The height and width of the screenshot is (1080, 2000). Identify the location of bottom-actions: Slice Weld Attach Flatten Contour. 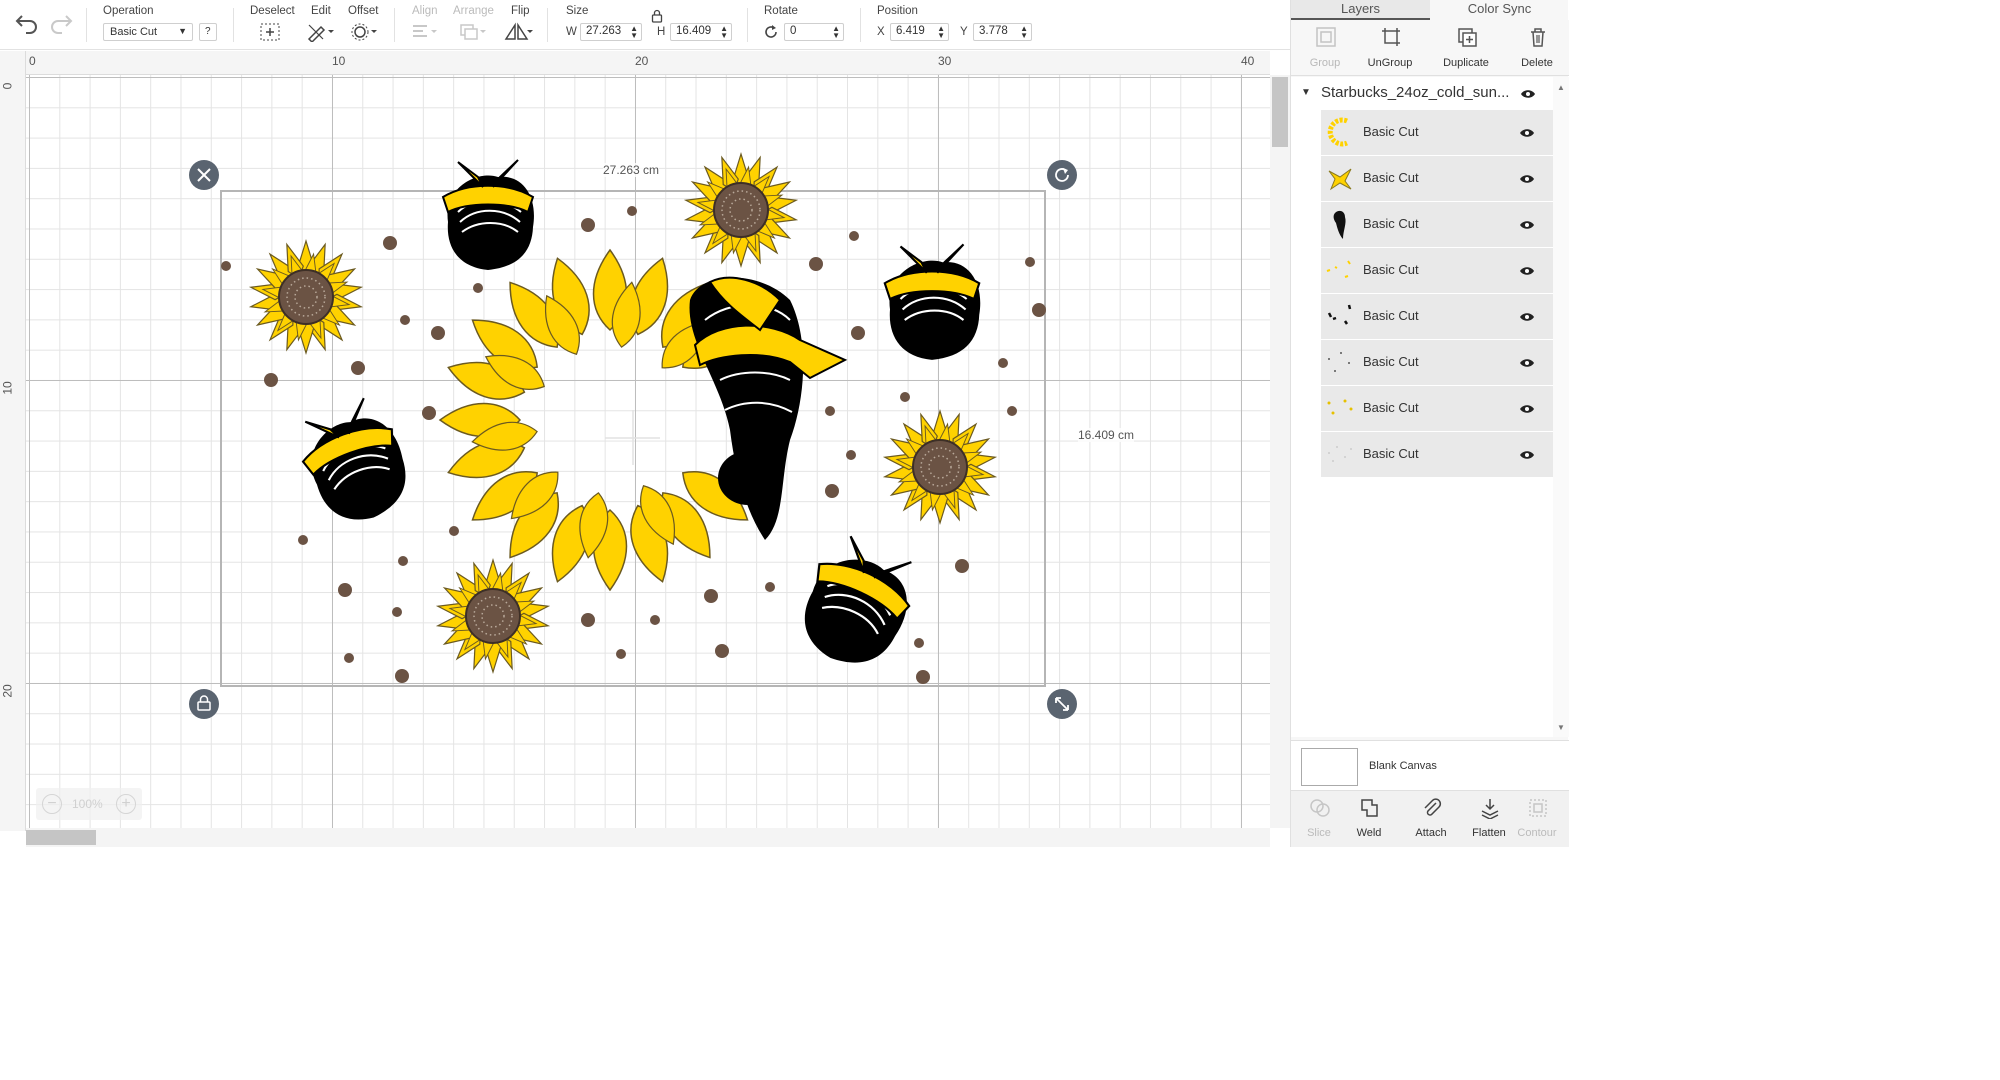
(1430, 818).